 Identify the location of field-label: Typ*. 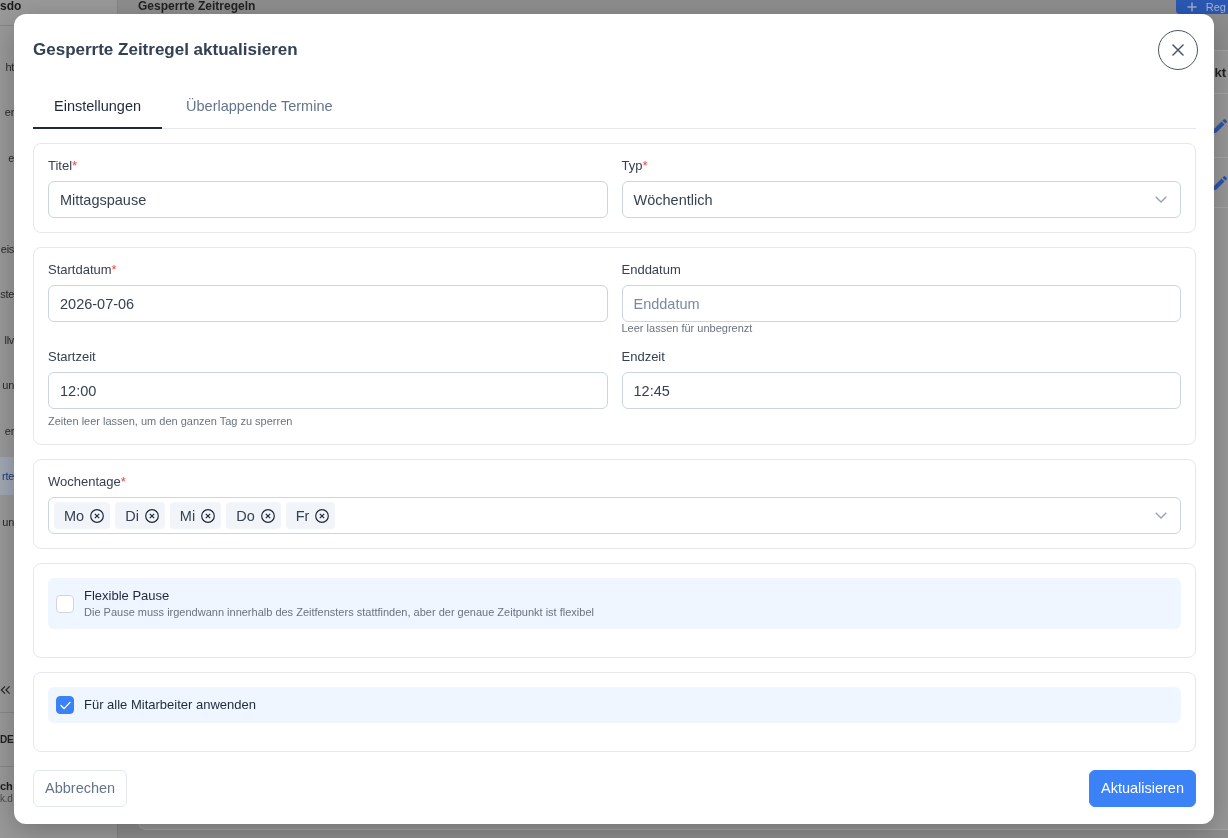
(634, 166).